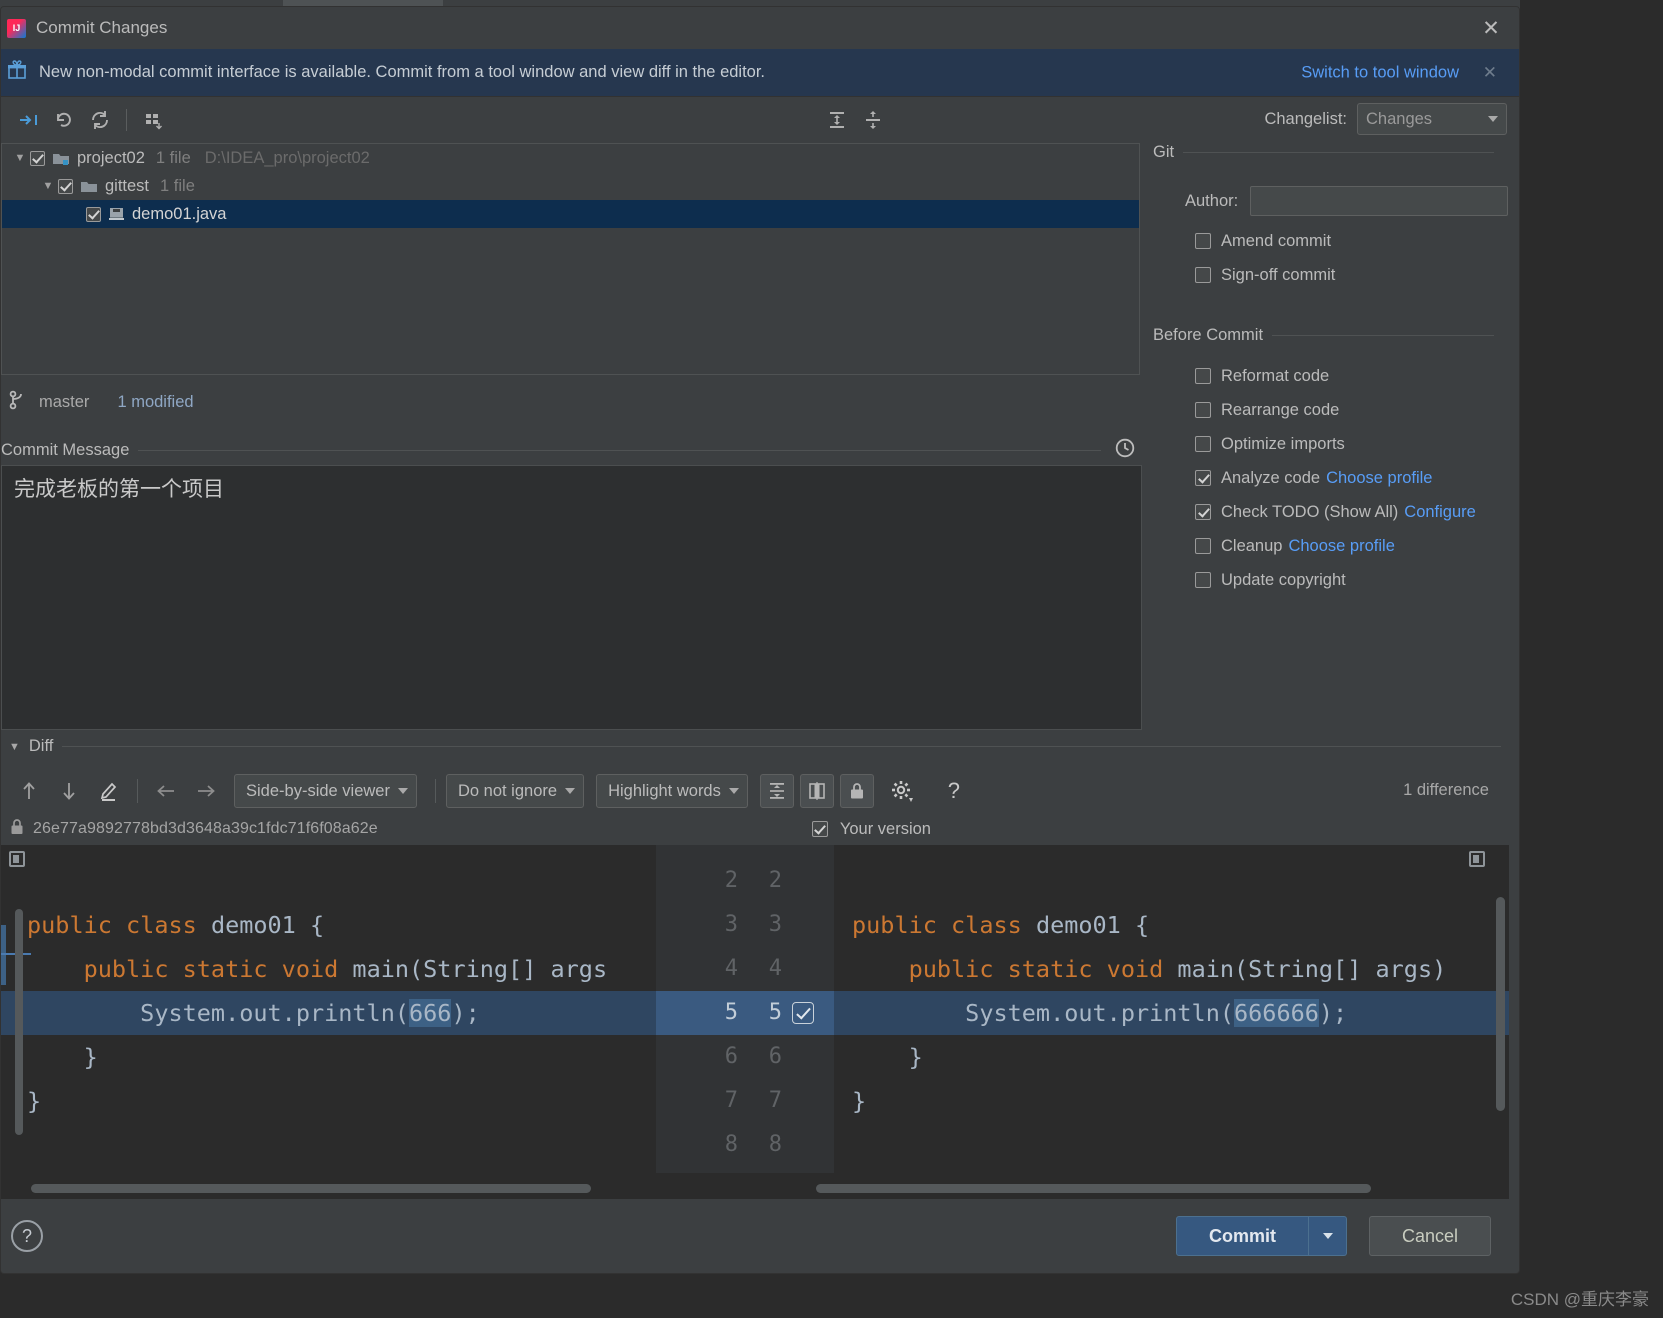 The image size is (1663, 1318). Describe the element at coordinates (837, 120) in the screenshot. I see `expand-all-icon` at that location.